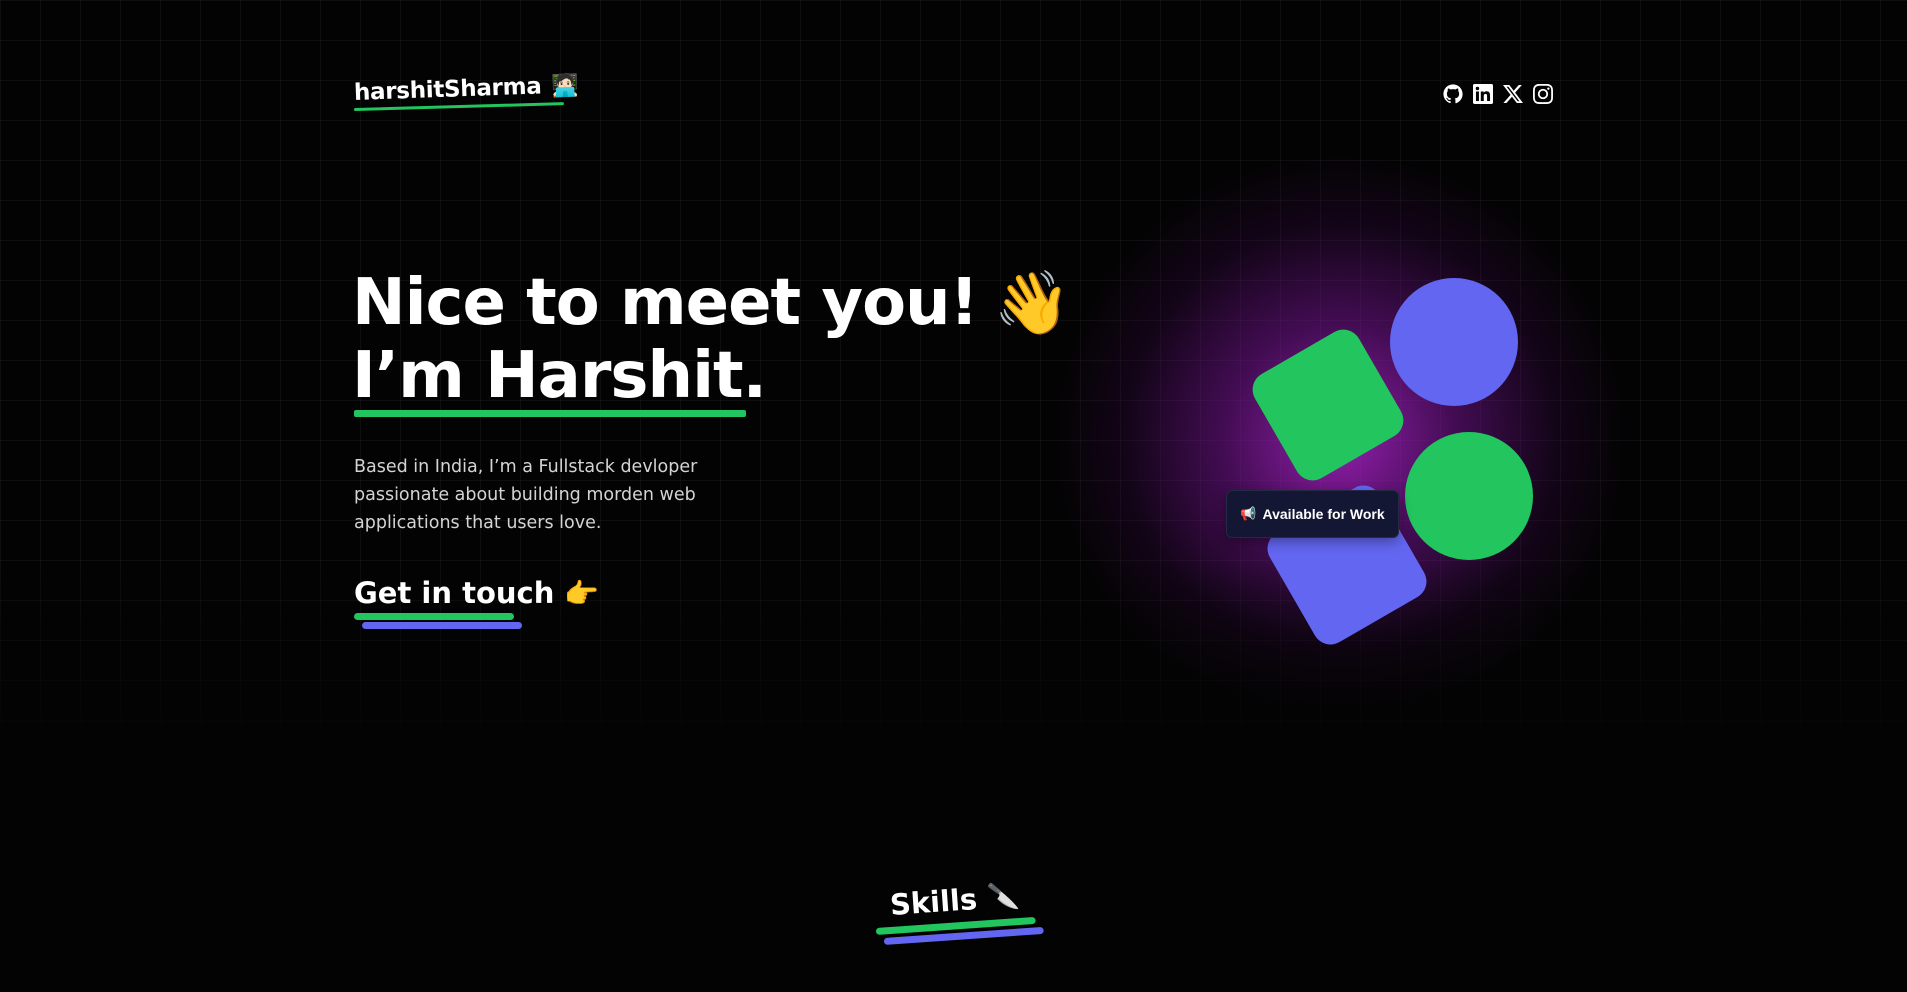  I want to click on linkedin-icon, so click(1483, 94).